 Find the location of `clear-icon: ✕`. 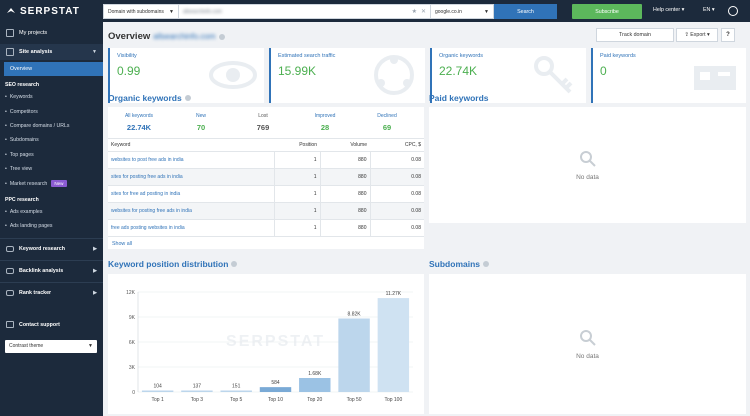

clear-icon: ✕ is located at coordinates (423, 11).